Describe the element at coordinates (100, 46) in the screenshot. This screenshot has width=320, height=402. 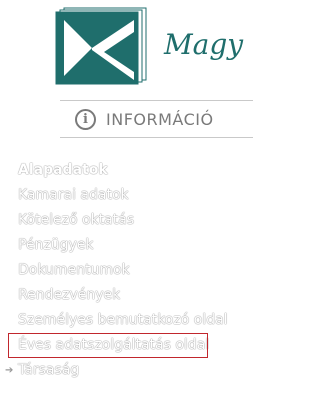
I see `logo` at that location.